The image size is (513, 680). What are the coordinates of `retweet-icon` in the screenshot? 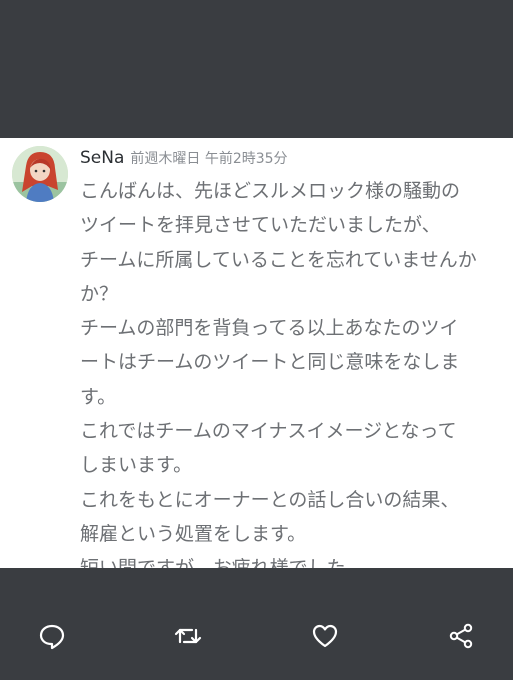 It's located at (188, 636).